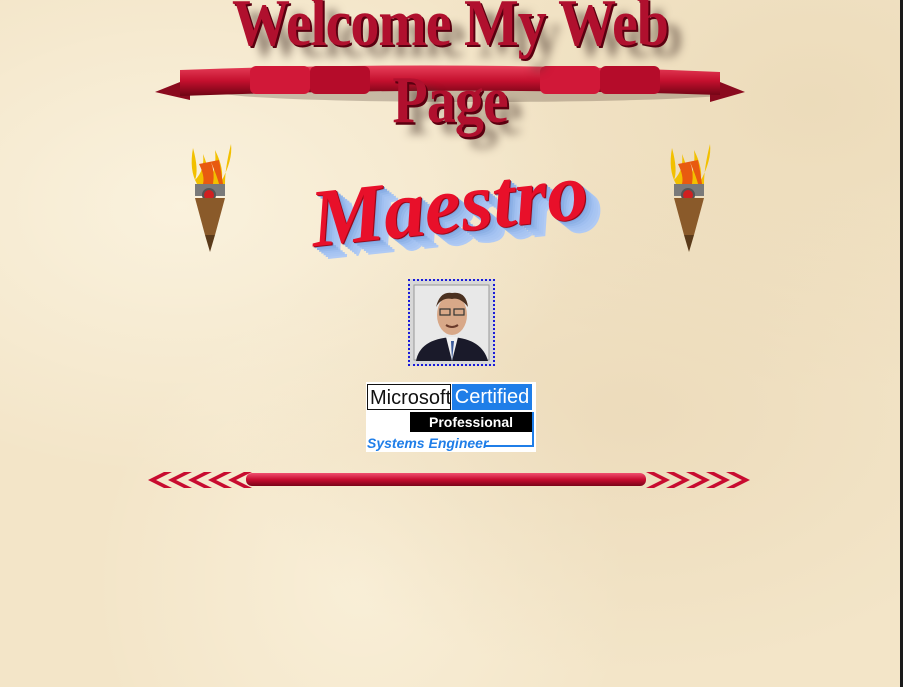 This screenshot has width=903, height=687. I want to click on title-banner: Welcome My Web Page, so click(450, 68).